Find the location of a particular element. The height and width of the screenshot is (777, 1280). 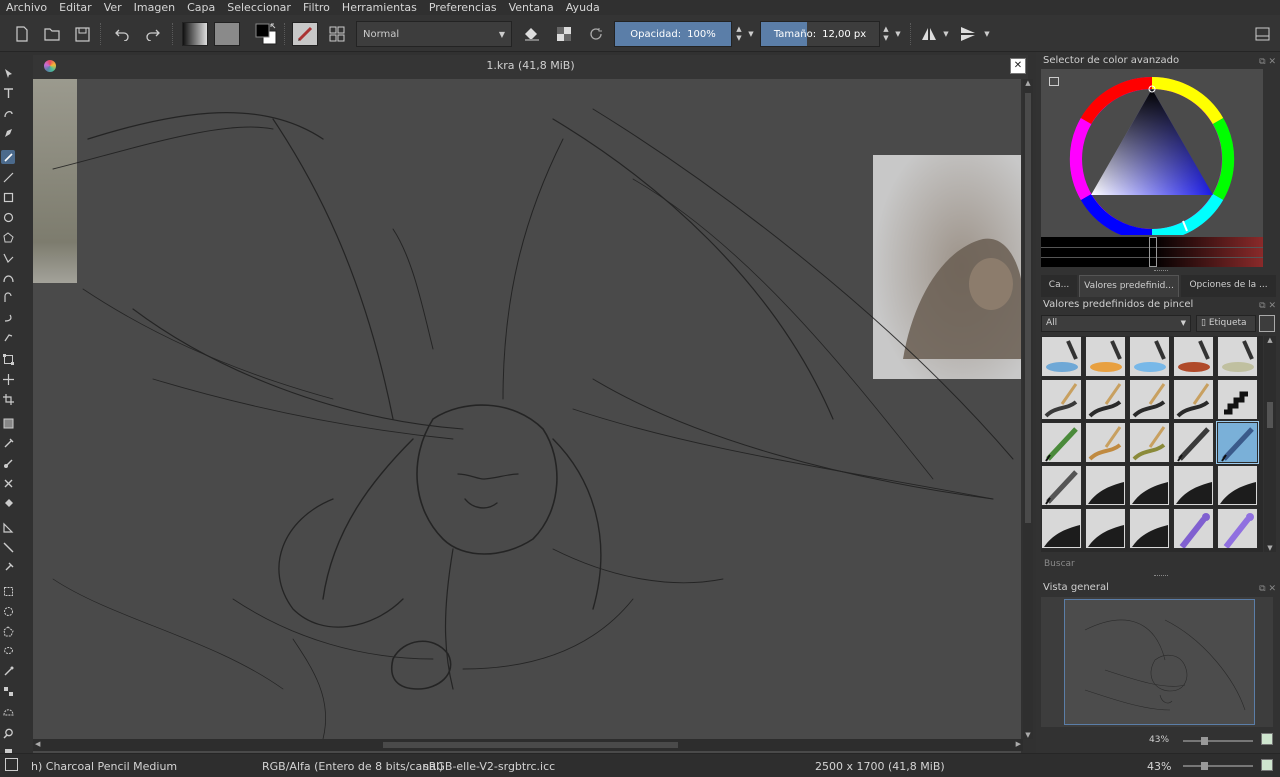

open-document-button is located at coordinates (52, 34).